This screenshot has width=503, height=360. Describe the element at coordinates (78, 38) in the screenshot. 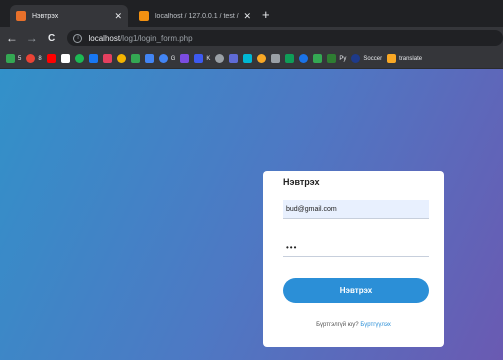

I see `site-info-icon: i` at that location.